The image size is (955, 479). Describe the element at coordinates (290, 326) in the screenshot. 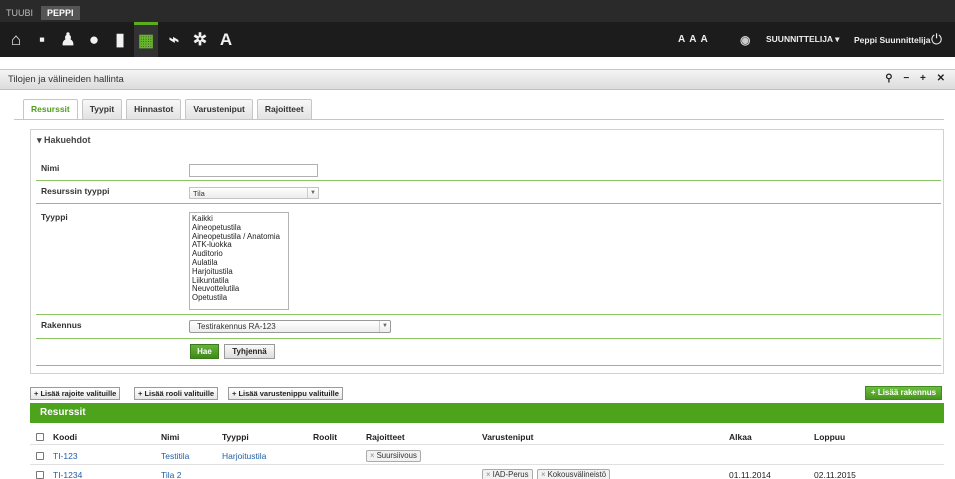

I see `building-select: Testirakennus RA-123 ▼` at that location.